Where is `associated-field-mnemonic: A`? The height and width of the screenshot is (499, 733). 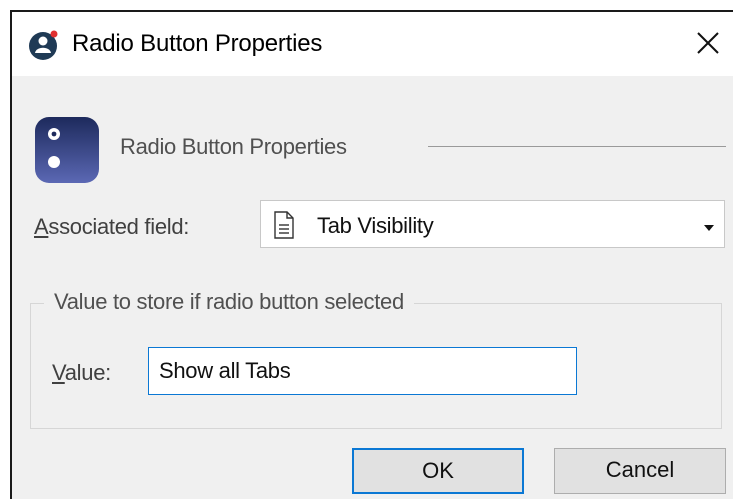
associated-field-mnemonic: A is located at coordinates (41, 226).